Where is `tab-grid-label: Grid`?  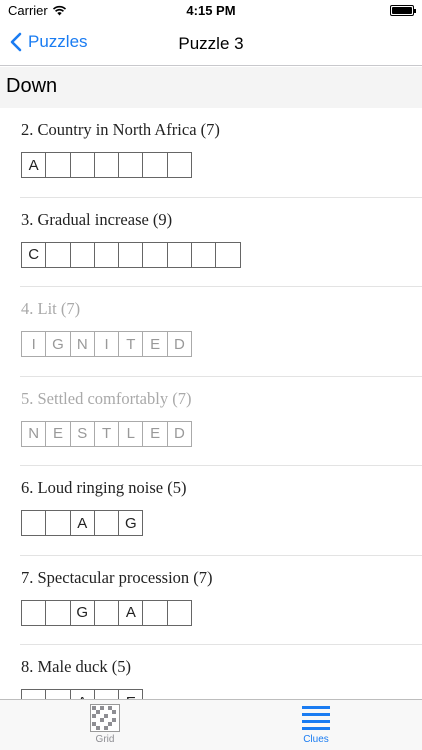
tab-grid-label: Grid is located at coordinates (105, 739).